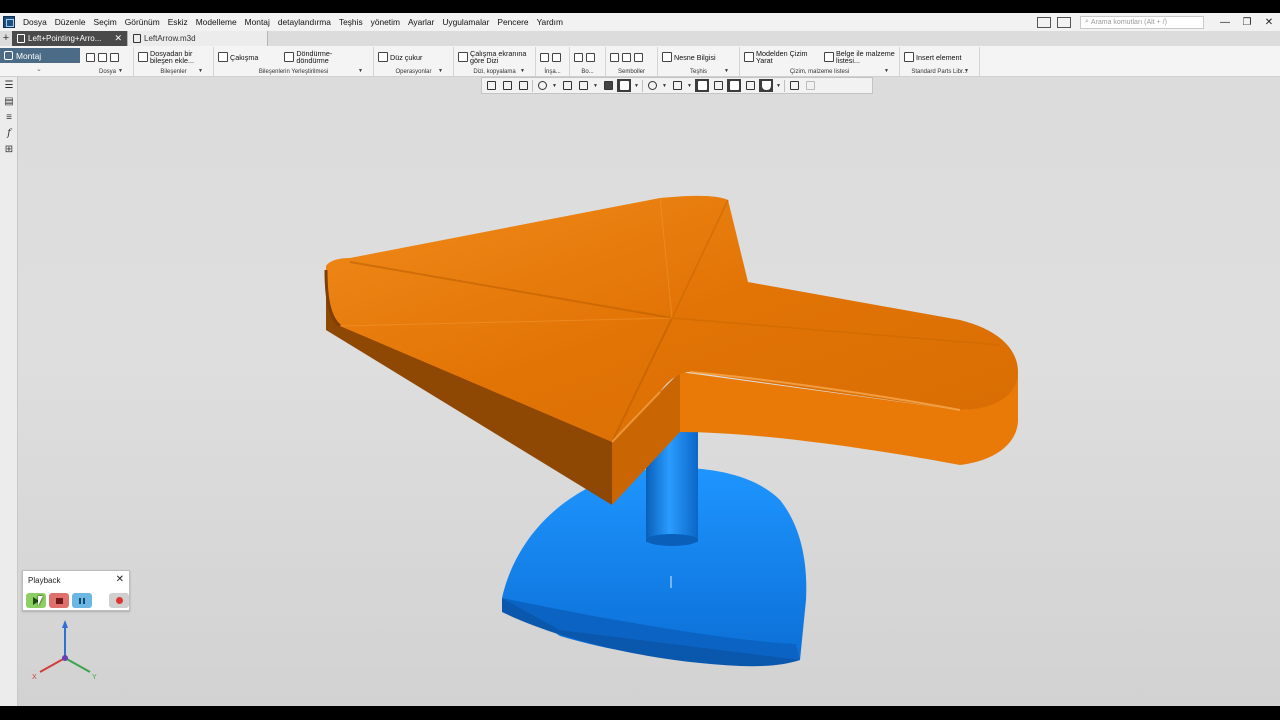 This screenshot has height=720, width=1280. Describe the element at coordinates (1142, 22) in the screenshot. I see `command-search-input: ⌕ Arama komutları (Alt + /)` at that location.